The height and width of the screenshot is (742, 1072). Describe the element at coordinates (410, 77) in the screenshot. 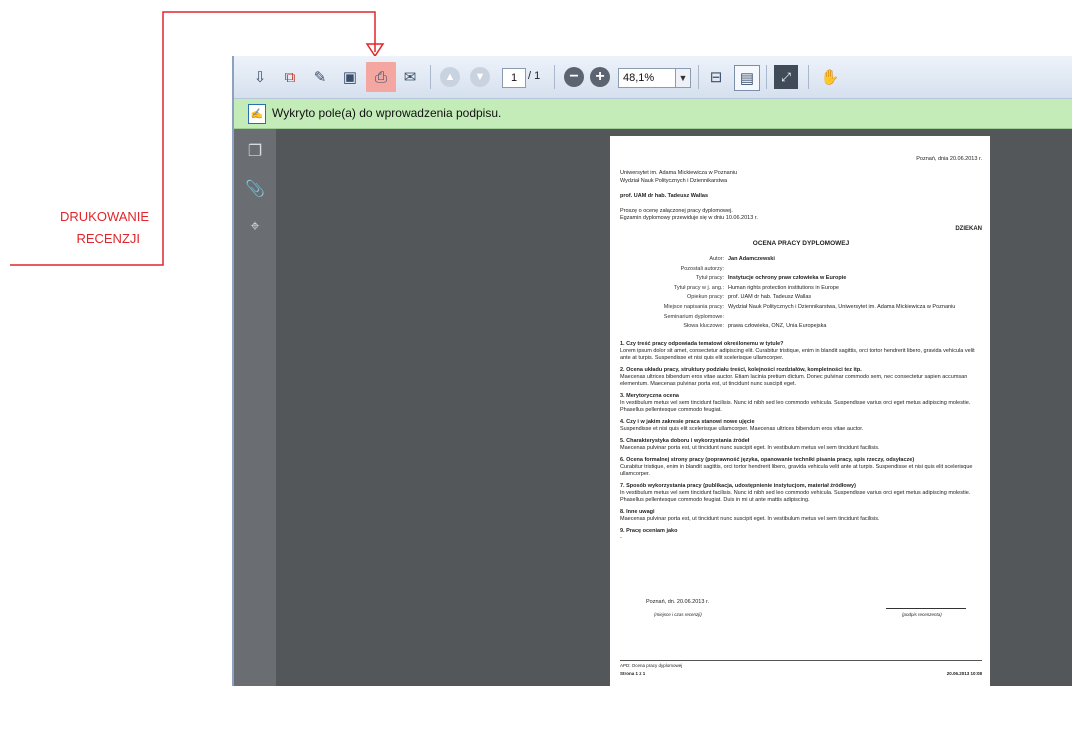

I see `email-icon: ✉` at that location.